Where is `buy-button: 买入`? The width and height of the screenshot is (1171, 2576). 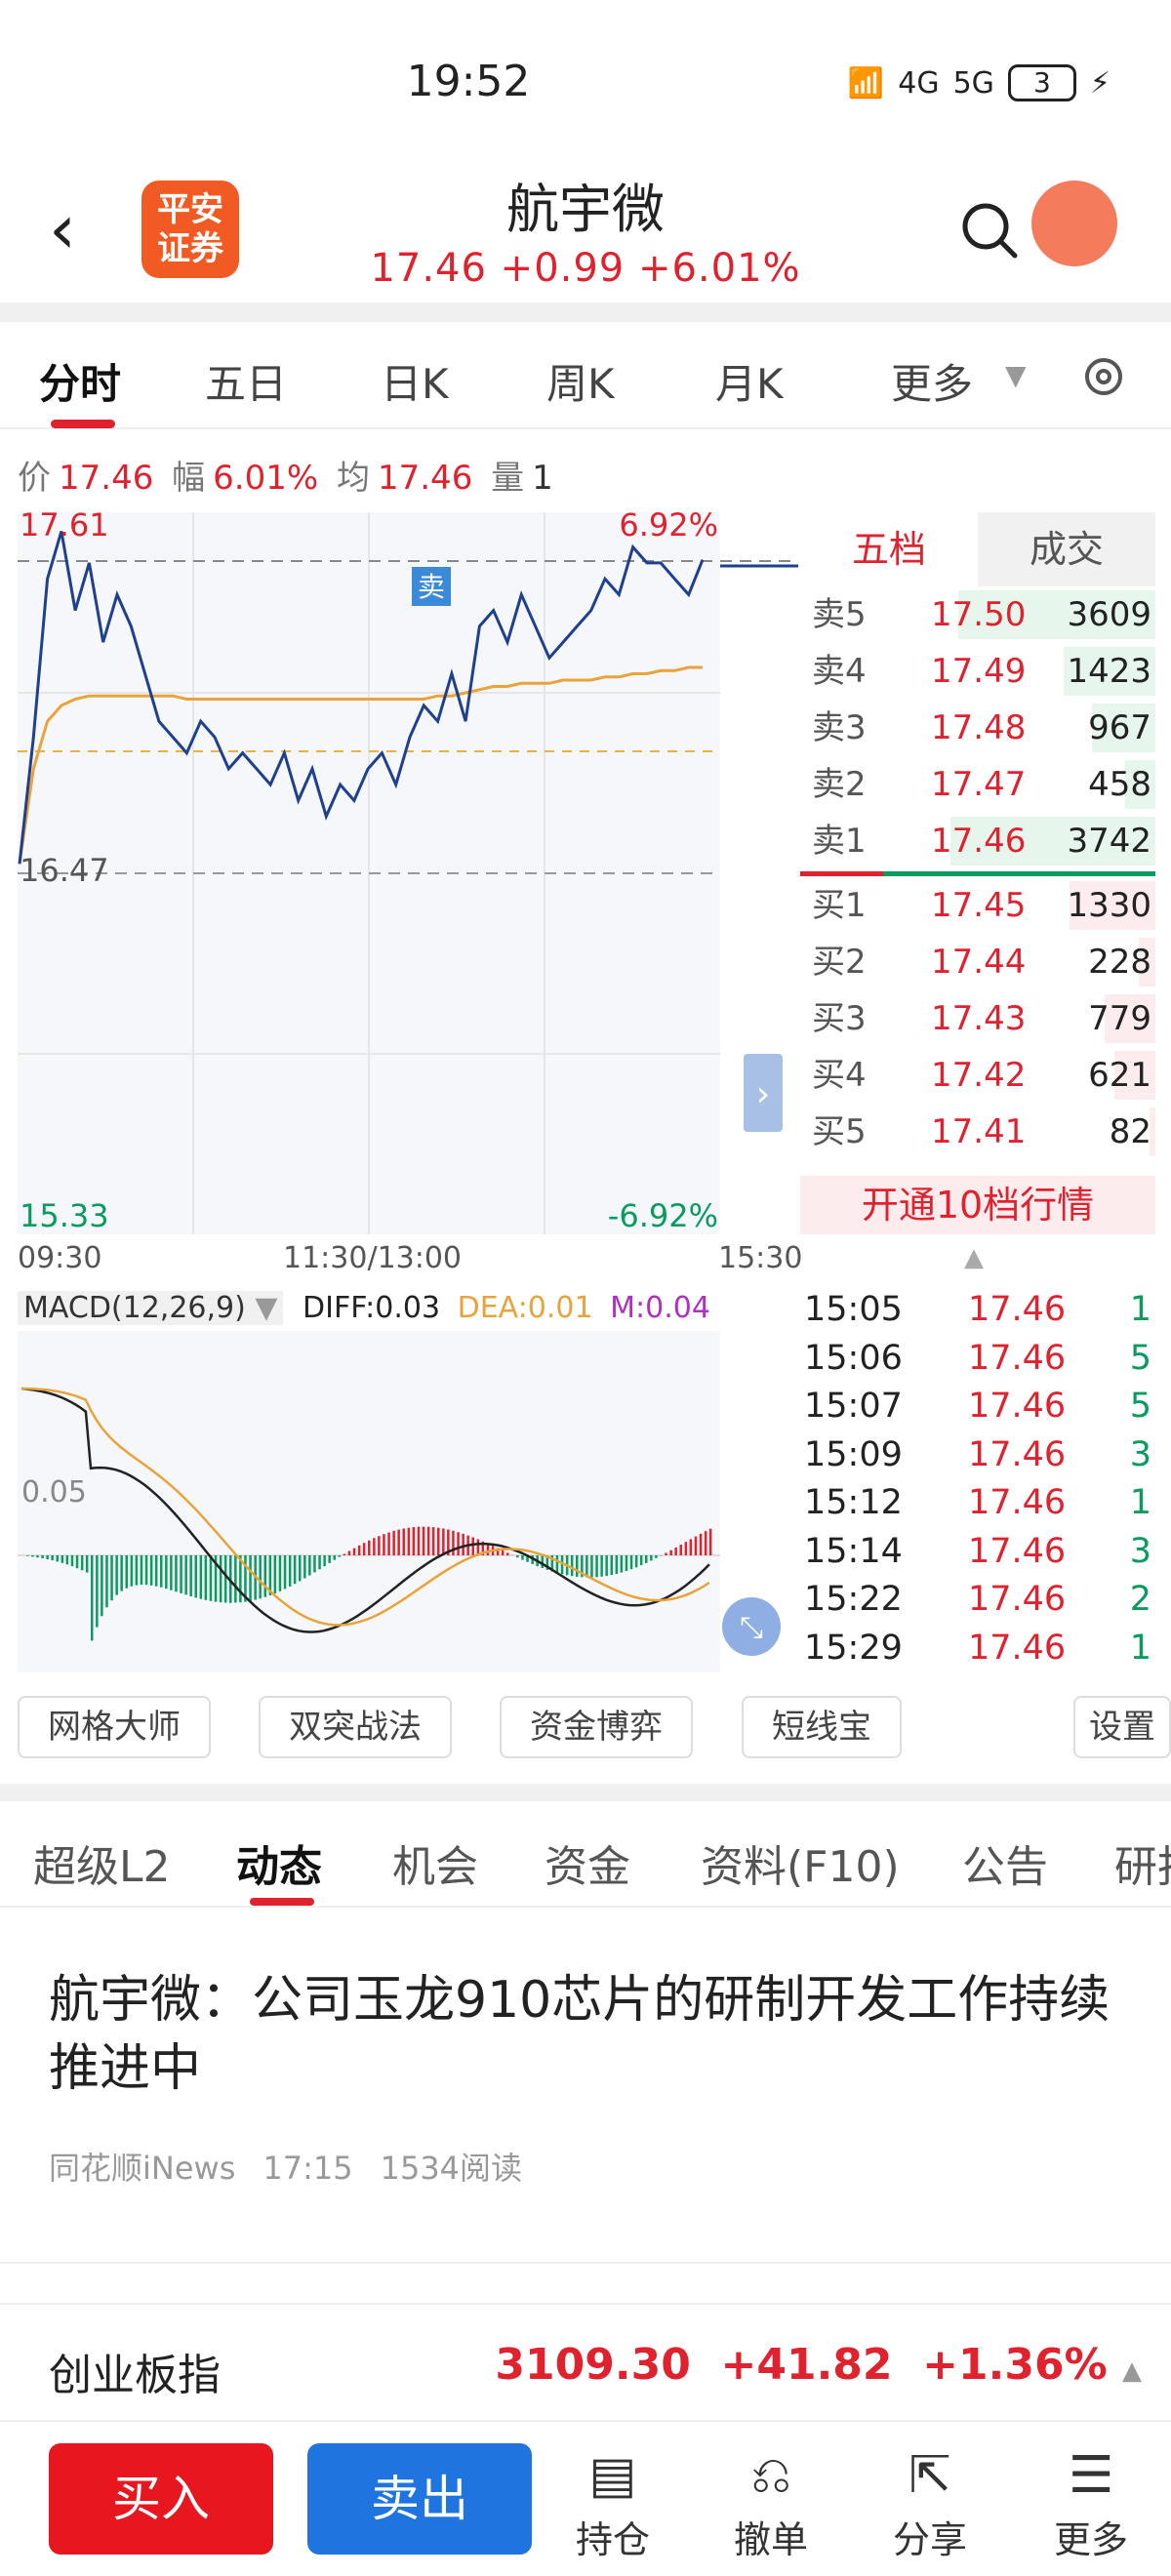 buy-button: 买入 is located at coordinates (161, 2499).